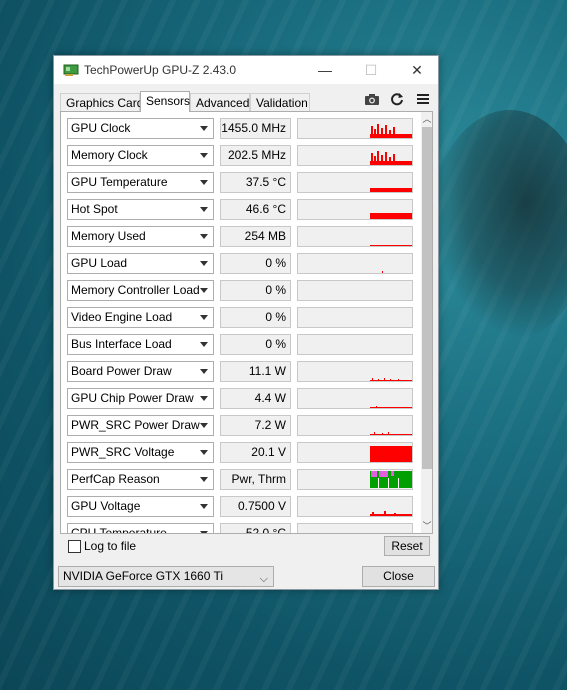 This screenshot has width=567, height=690. Describe the element at coordinates (140, 398) in the screenshot. I see `sensor-name-dropdown: GPU Chip Power Draw` at that location.